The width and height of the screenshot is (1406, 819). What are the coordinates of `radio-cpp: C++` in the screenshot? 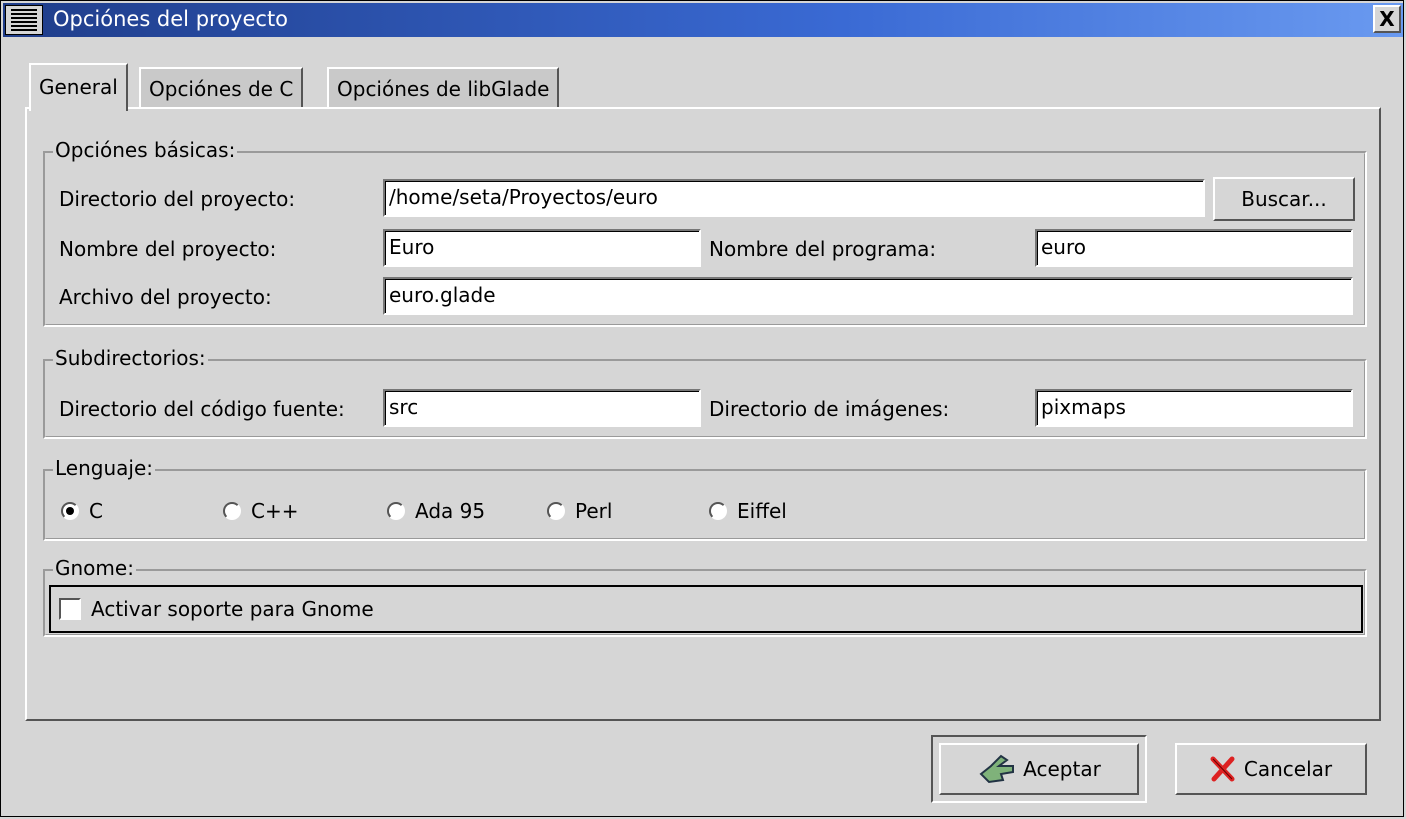 It's located at (260, 511).